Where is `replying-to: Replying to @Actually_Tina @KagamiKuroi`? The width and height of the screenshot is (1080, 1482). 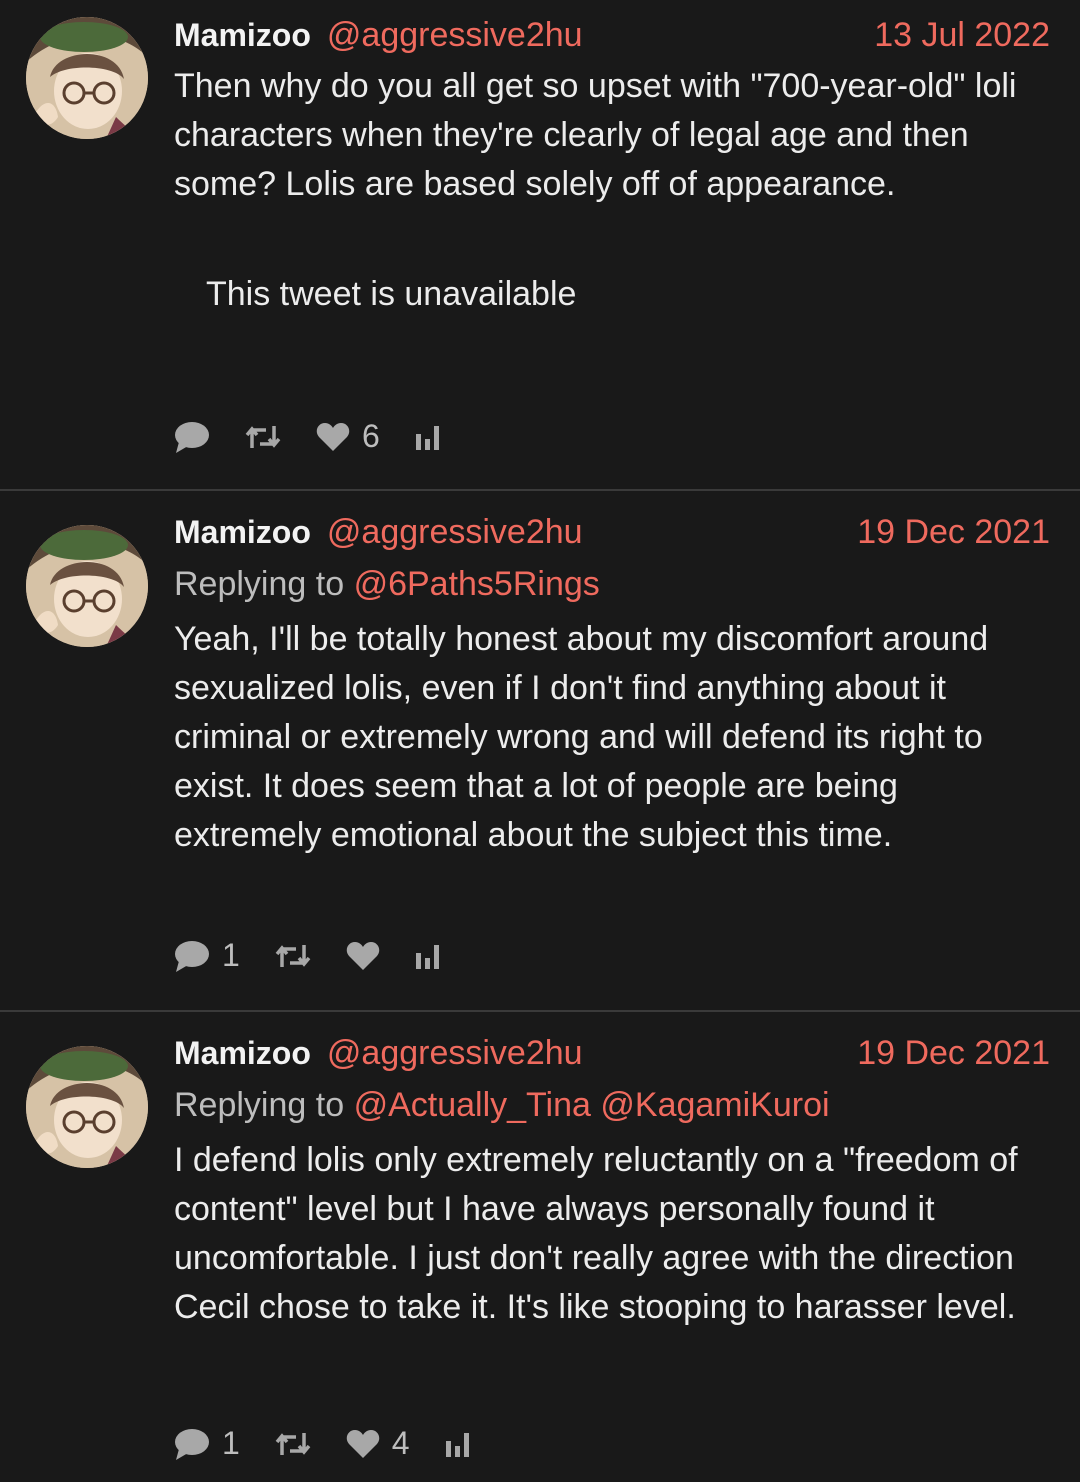 replying-to: Replying to @Actually_Tina @KagamiKuroi is located at coordinates (612, 1105).